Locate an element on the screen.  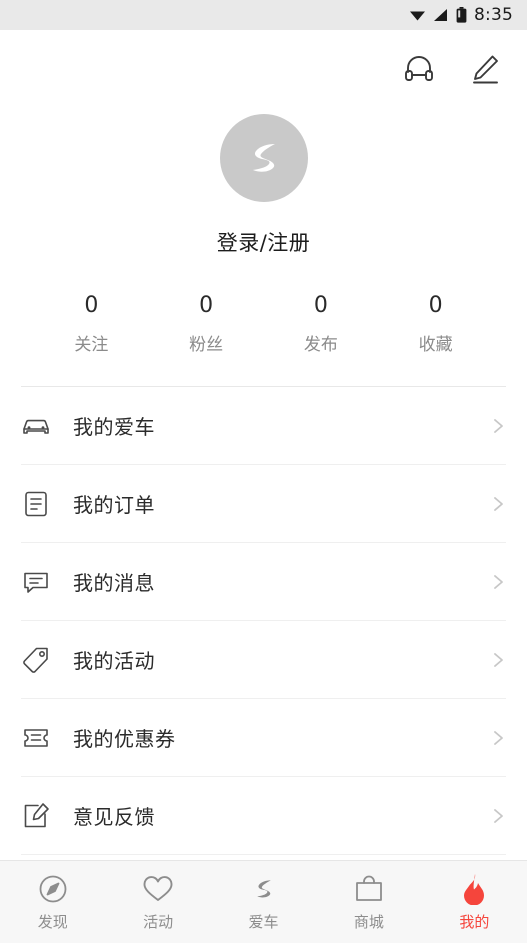
menu-item-my-coupons: 我的优惠券 is located at coordinates (263, 738).